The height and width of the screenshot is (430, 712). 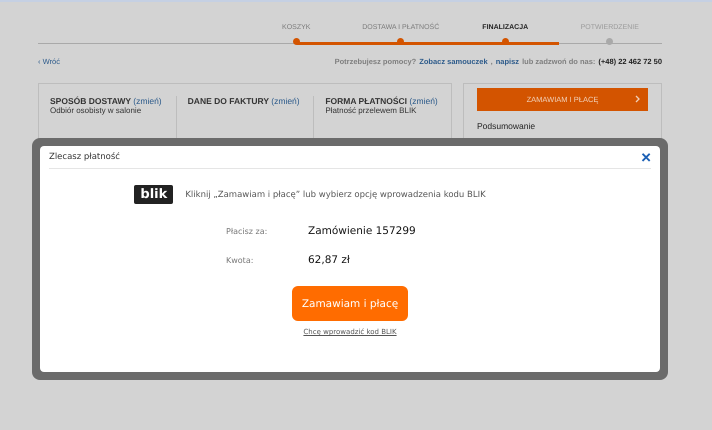 I want to click on field-value: 62,87 zł, so click(x=329, y=260).